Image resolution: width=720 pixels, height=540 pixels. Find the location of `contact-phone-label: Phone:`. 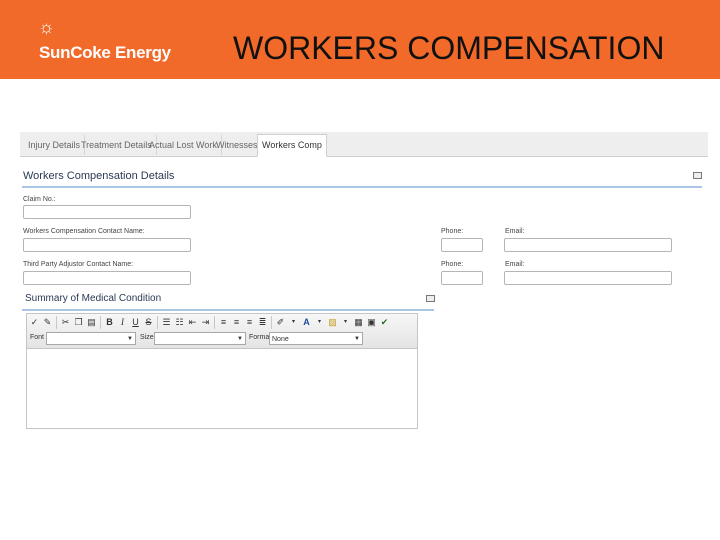

contact-phone-label: Phone: is located at coordinates (452, 231).